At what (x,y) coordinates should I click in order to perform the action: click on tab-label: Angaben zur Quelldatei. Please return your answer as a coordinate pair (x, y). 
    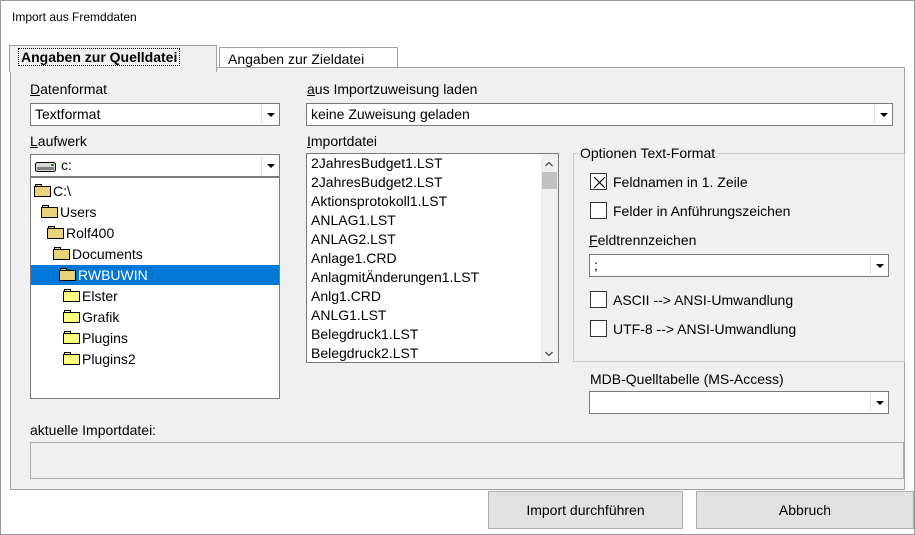
    Looking at the image, I should click on (99, 57).